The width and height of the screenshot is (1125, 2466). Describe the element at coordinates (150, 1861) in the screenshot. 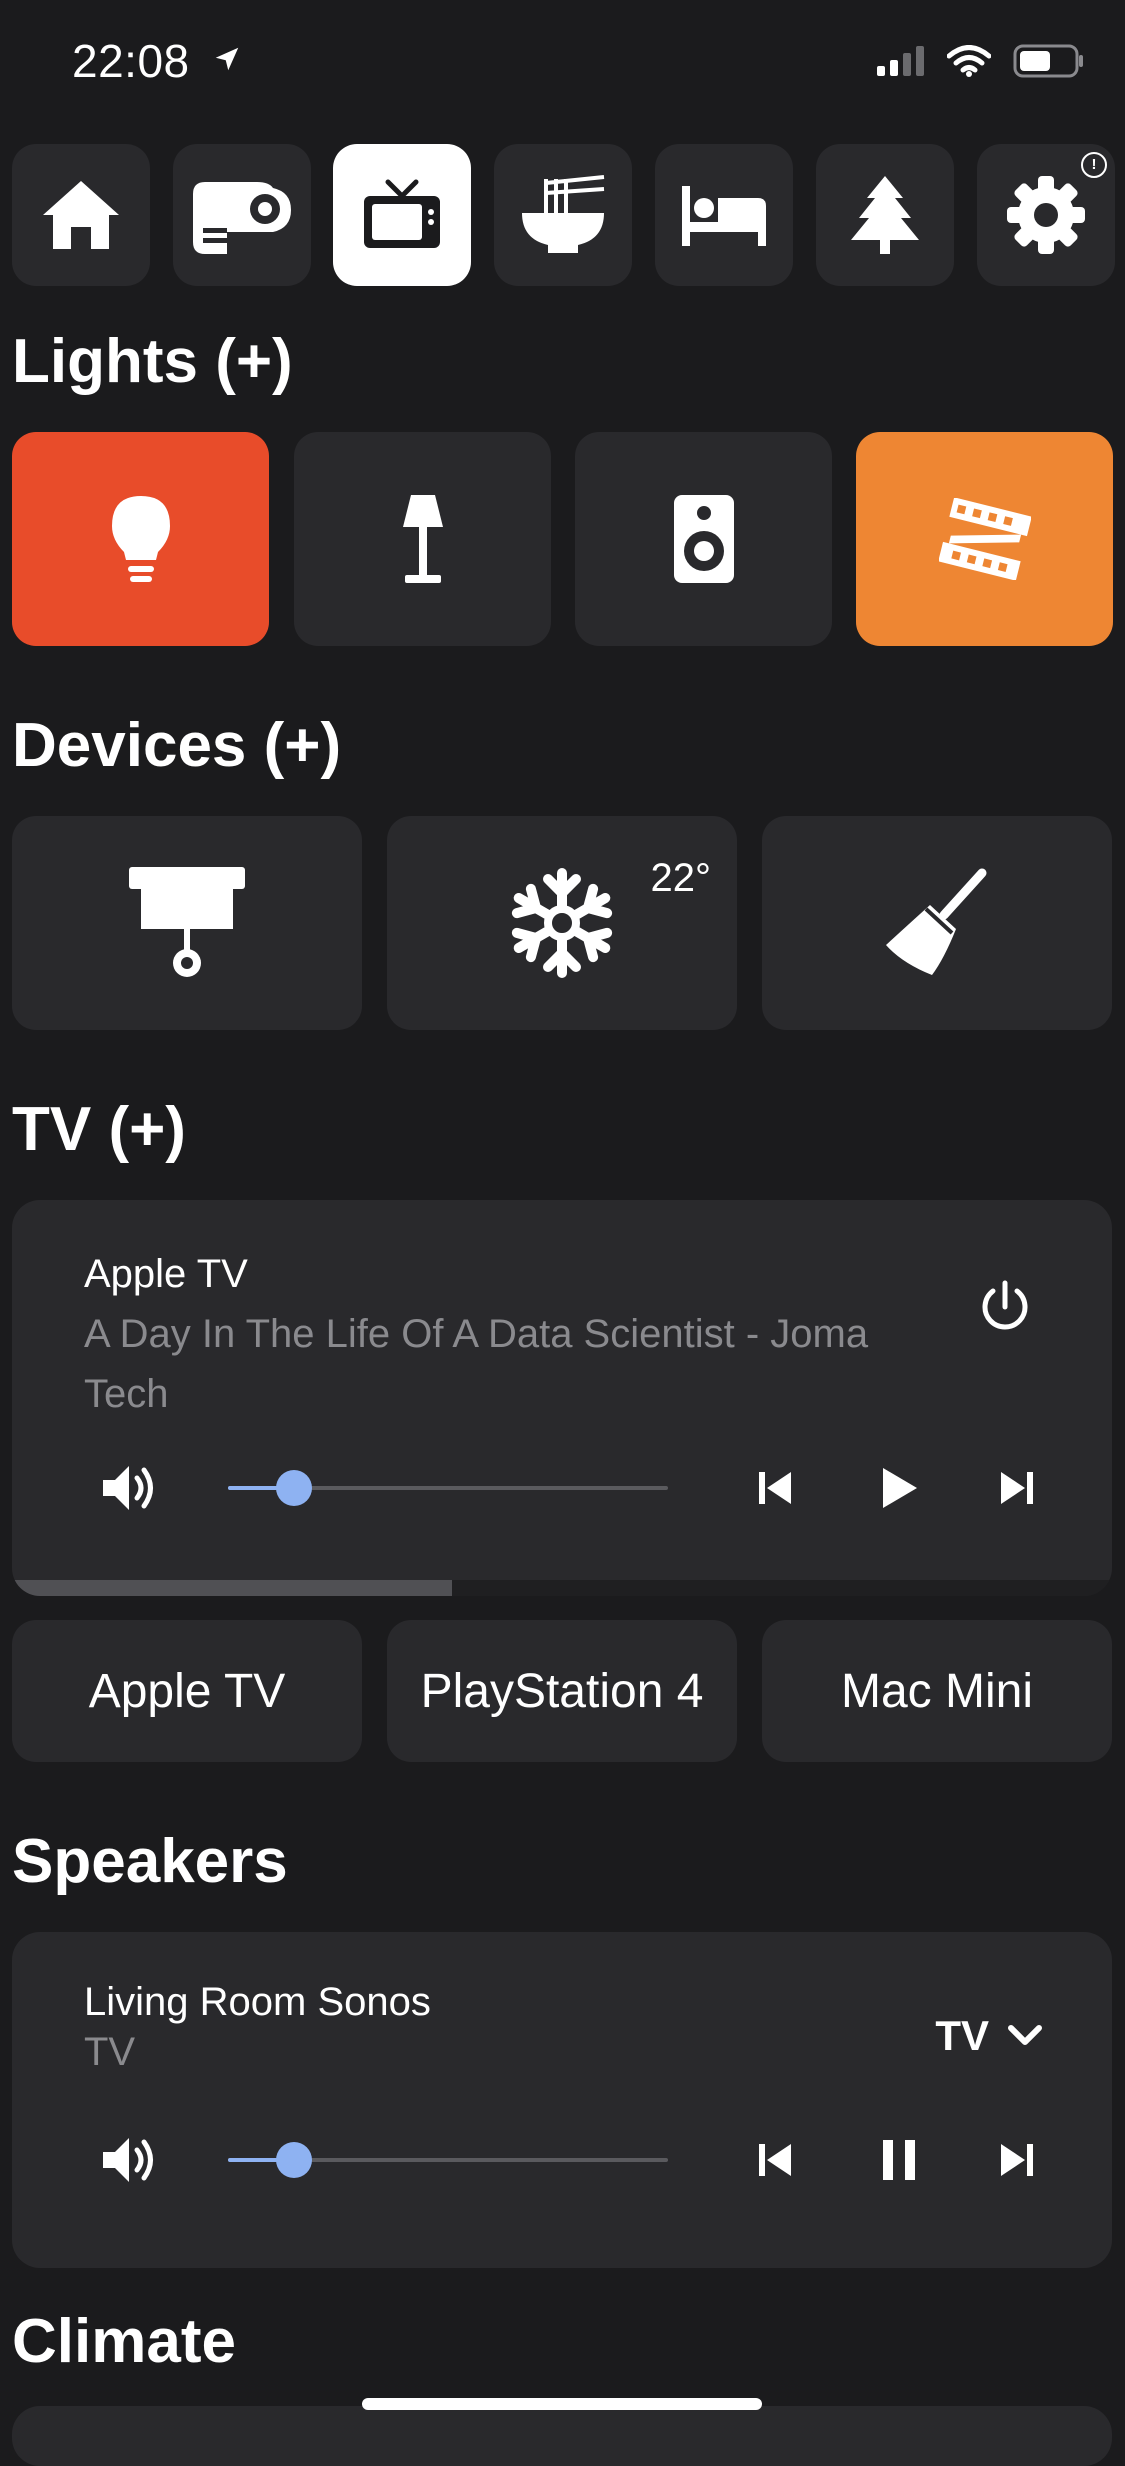

I see `speakers-title: Speakers` at that location.